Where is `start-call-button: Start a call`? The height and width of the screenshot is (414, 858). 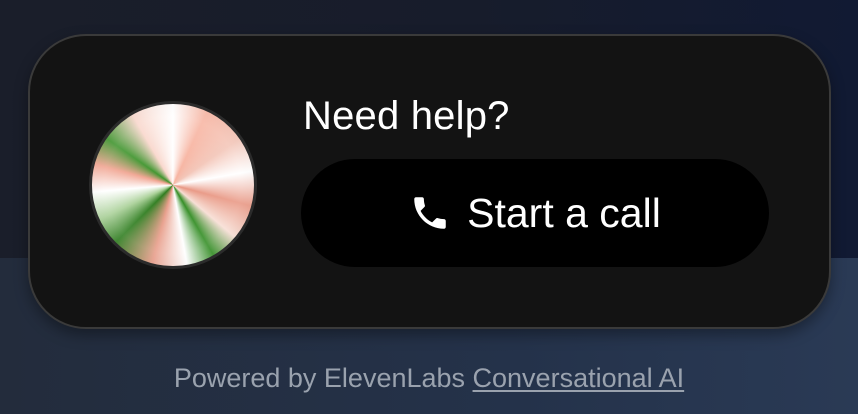 start-call-button: Start a call is located at coordinates (535, 213).